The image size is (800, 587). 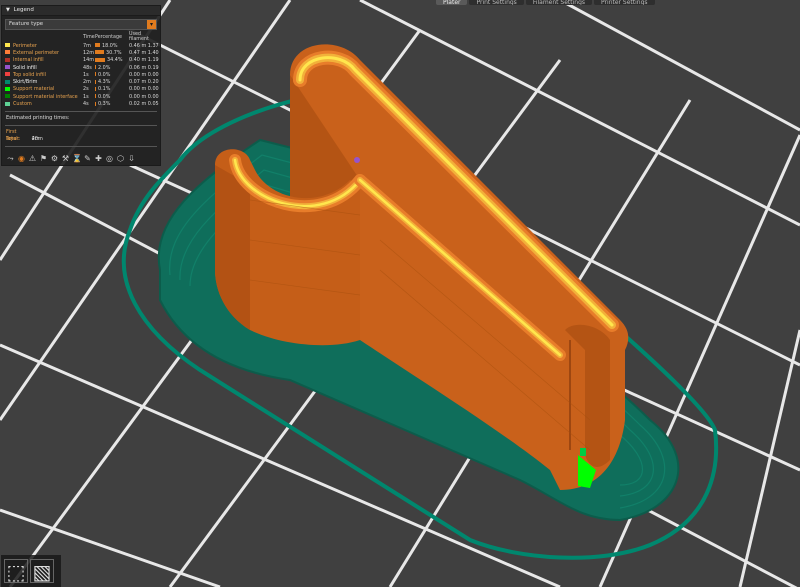 I want to click on view-type-select: Feature type ▾, so click(x=81, y=24).